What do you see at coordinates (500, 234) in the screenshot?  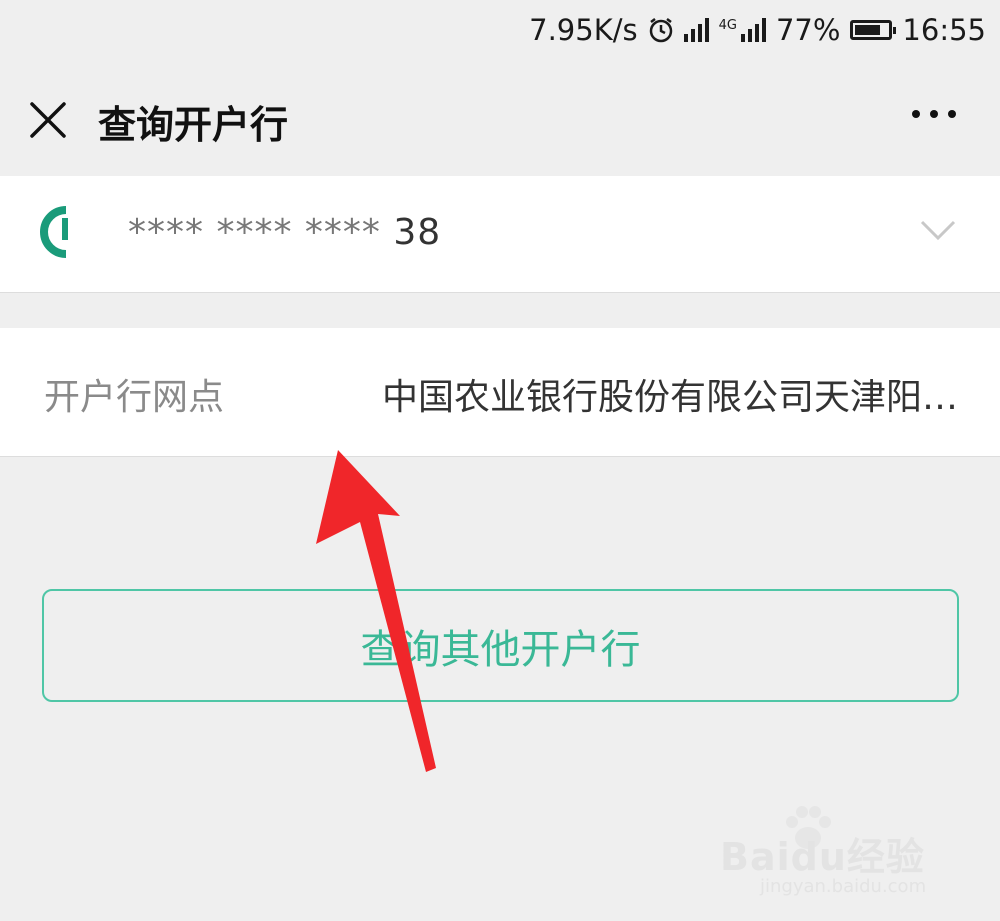 I see `card-selector: **** **** **** 38` at bounding box center [500, 234].